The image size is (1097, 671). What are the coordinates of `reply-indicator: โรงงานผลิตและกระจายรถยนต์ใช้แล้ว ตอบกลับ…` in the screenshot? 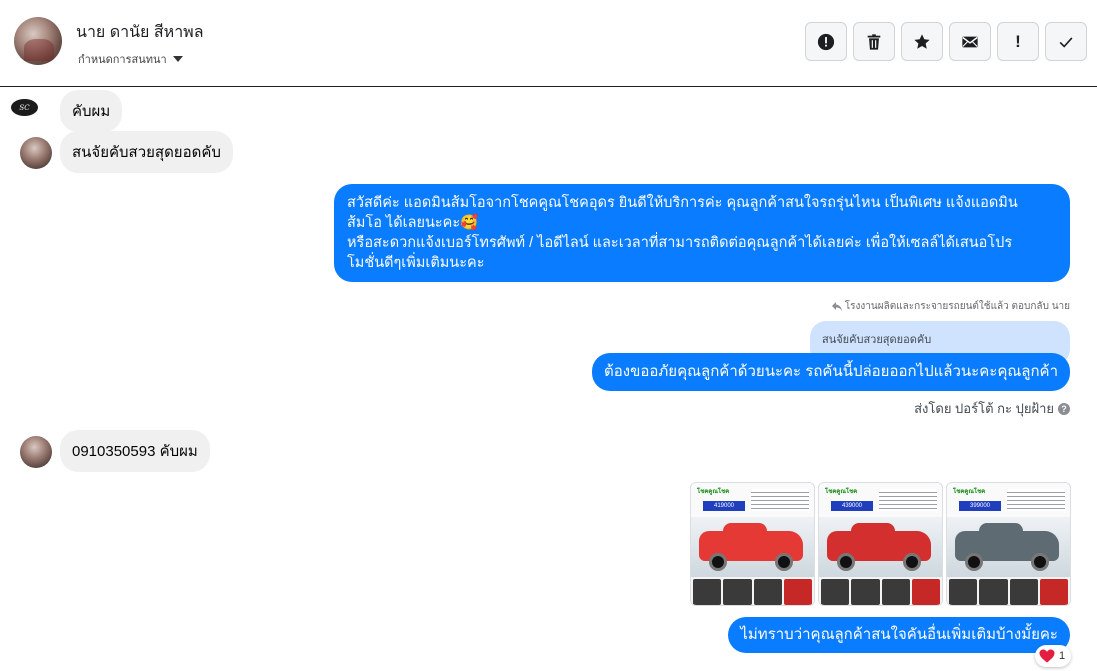 It's located at (950, 306).